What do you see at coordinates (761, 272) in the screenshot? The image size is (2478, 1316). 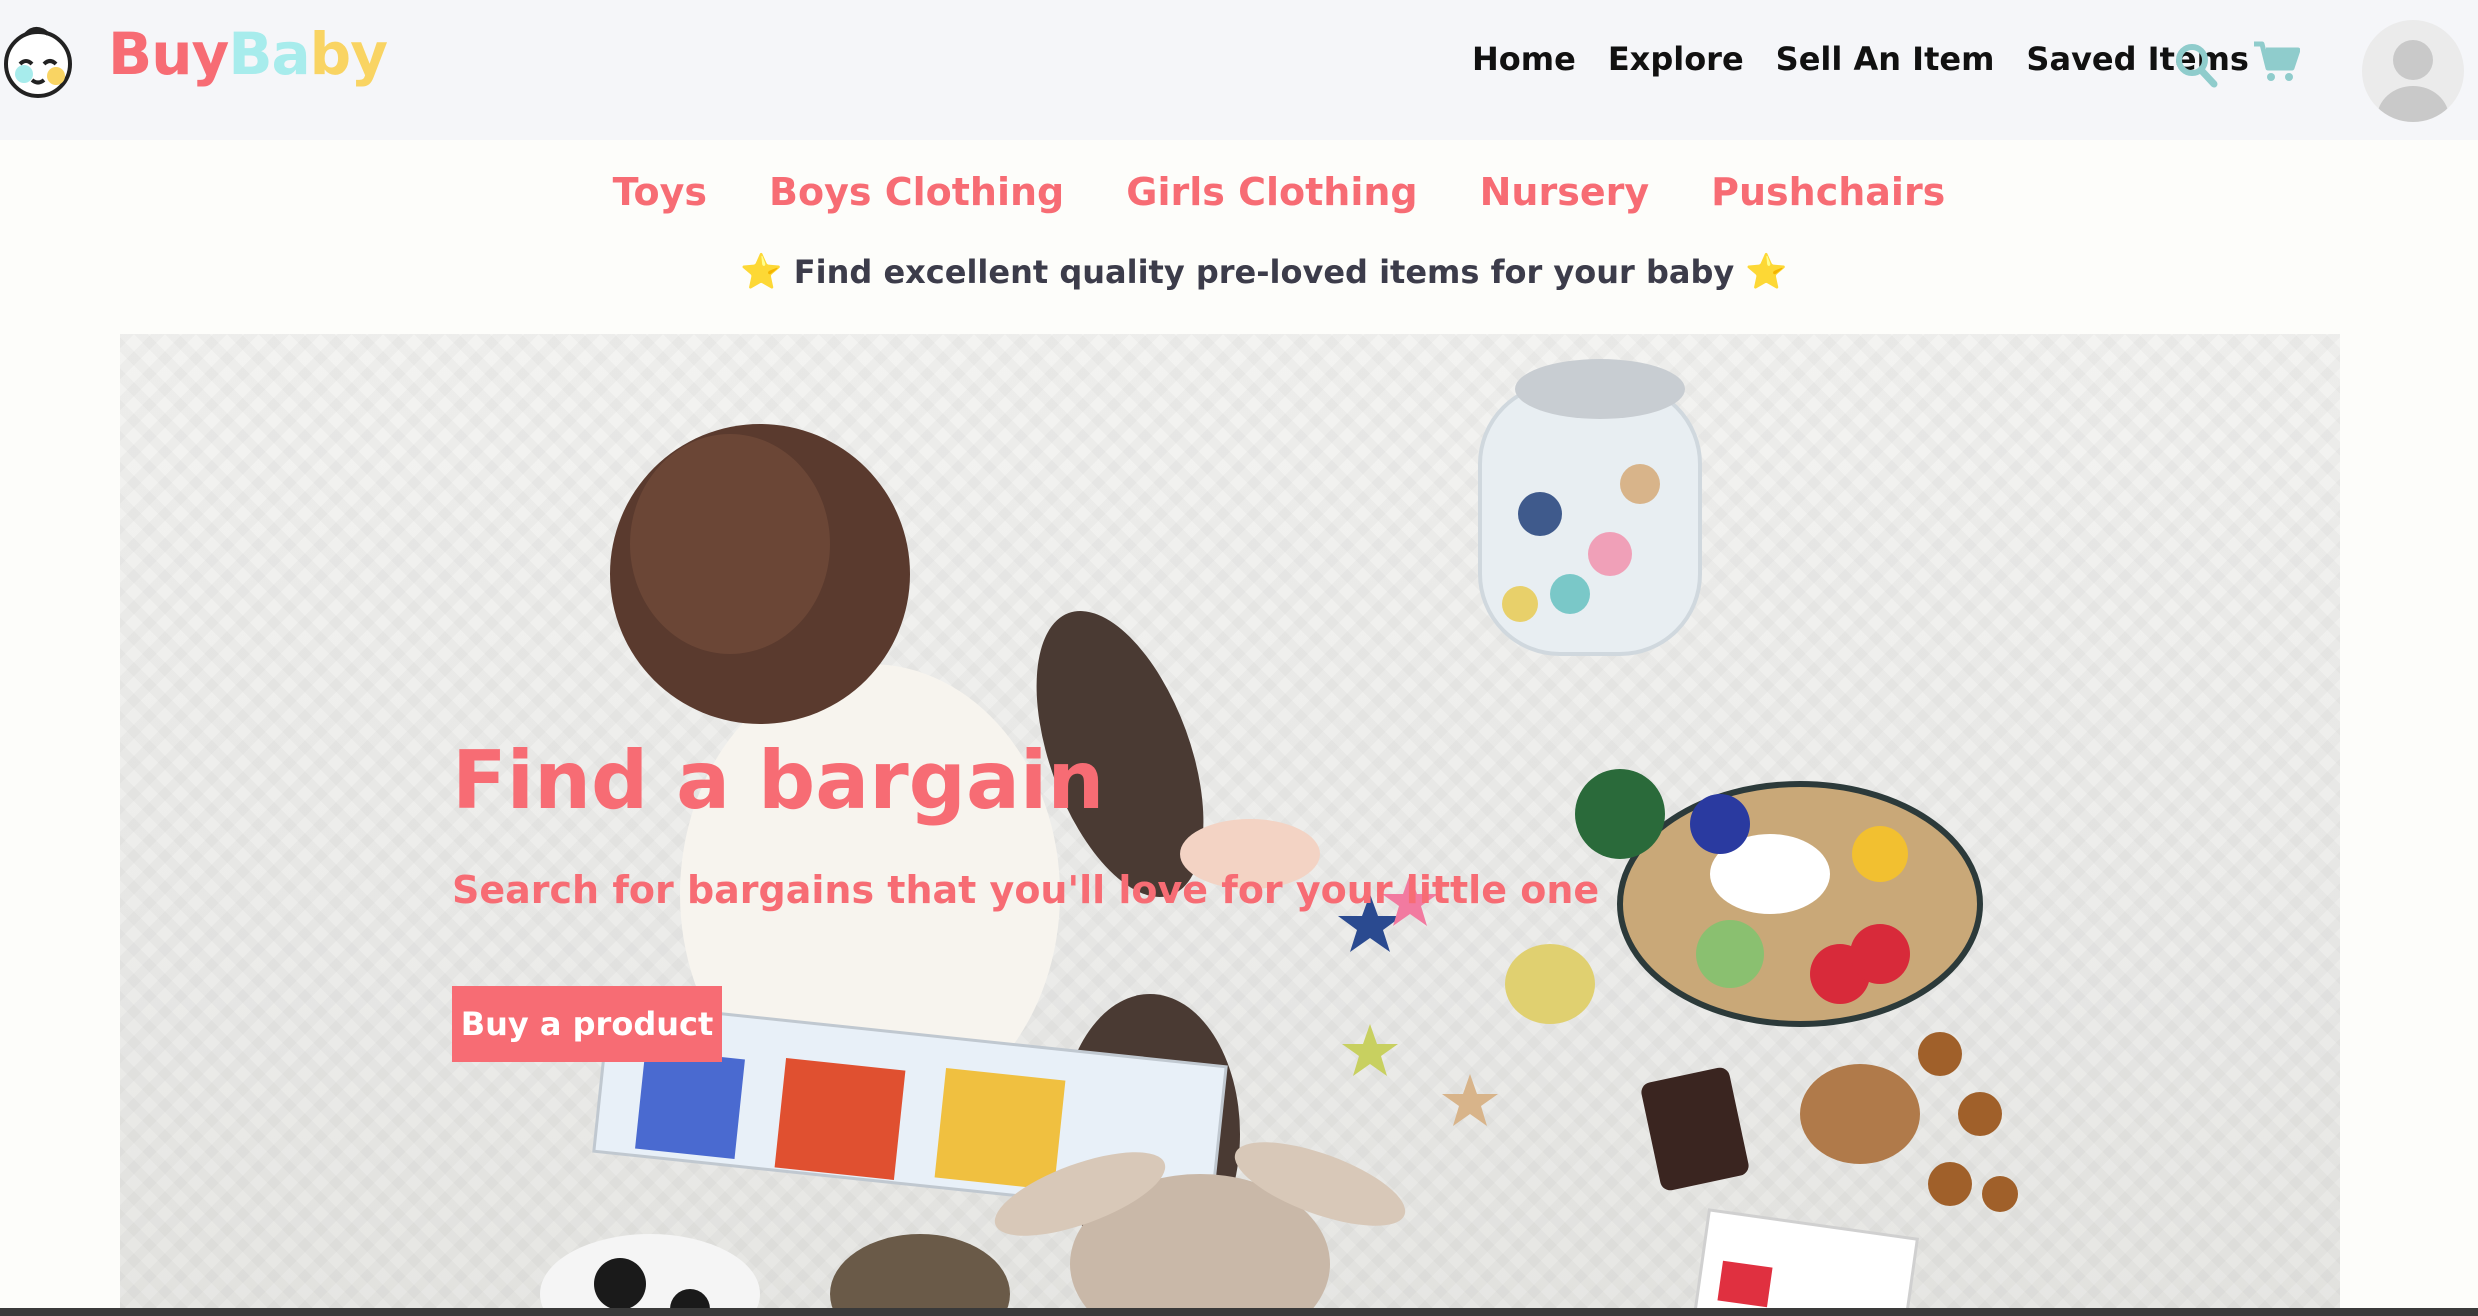 I see `star-icon-left: ⭐` at bounding box center [761, 272].